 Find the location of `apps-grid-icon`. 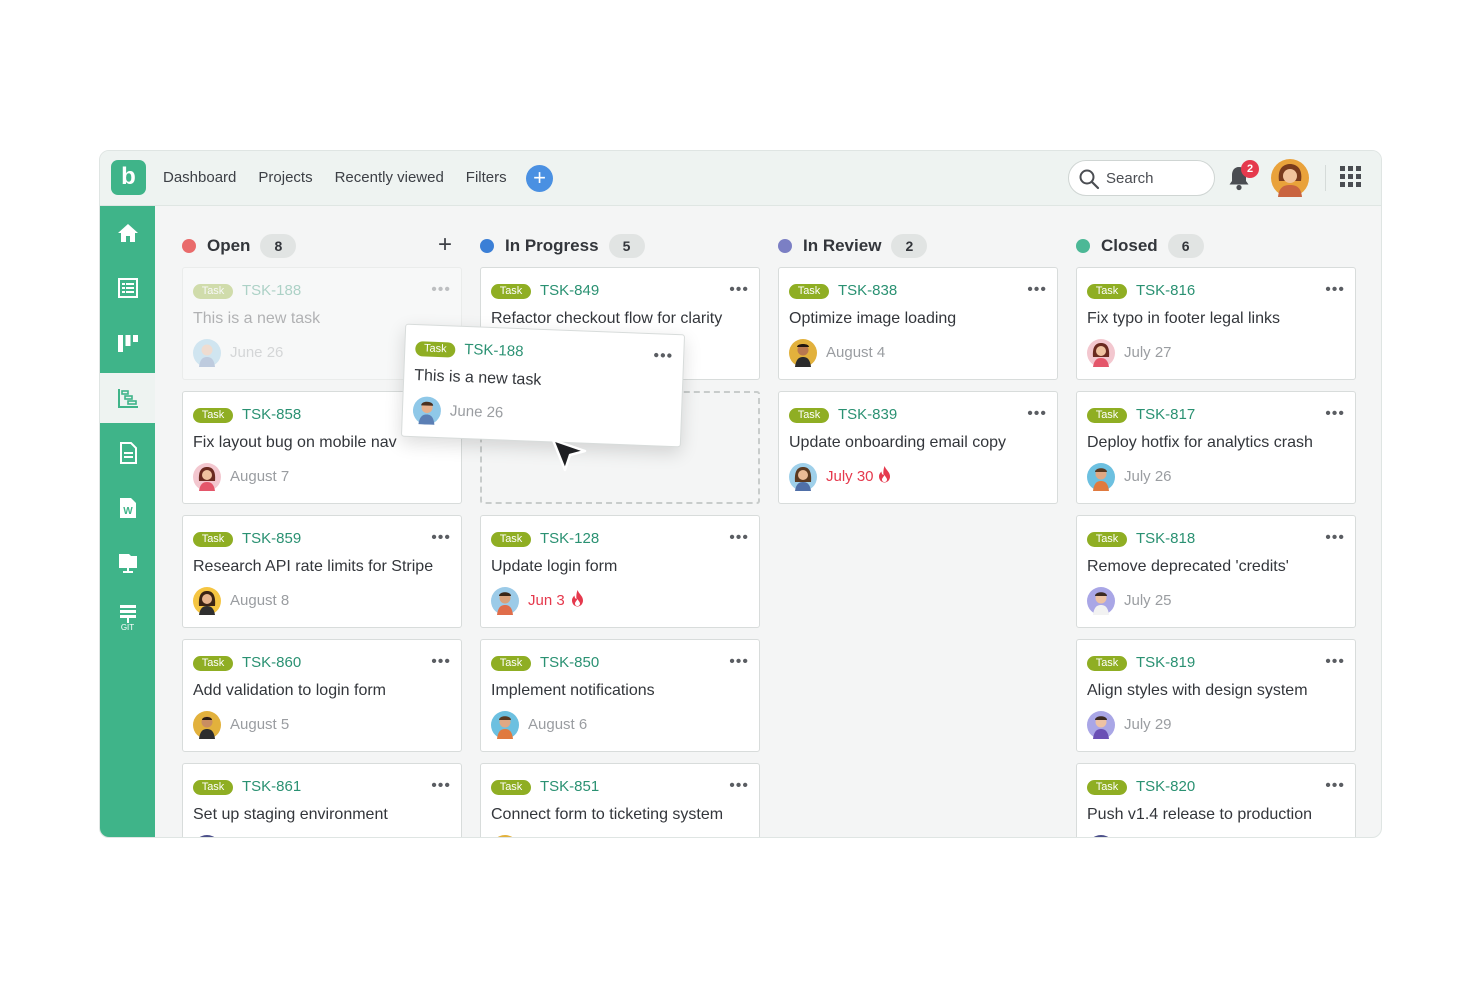

apps-grid-icon is located at coordinates (1351, 177).